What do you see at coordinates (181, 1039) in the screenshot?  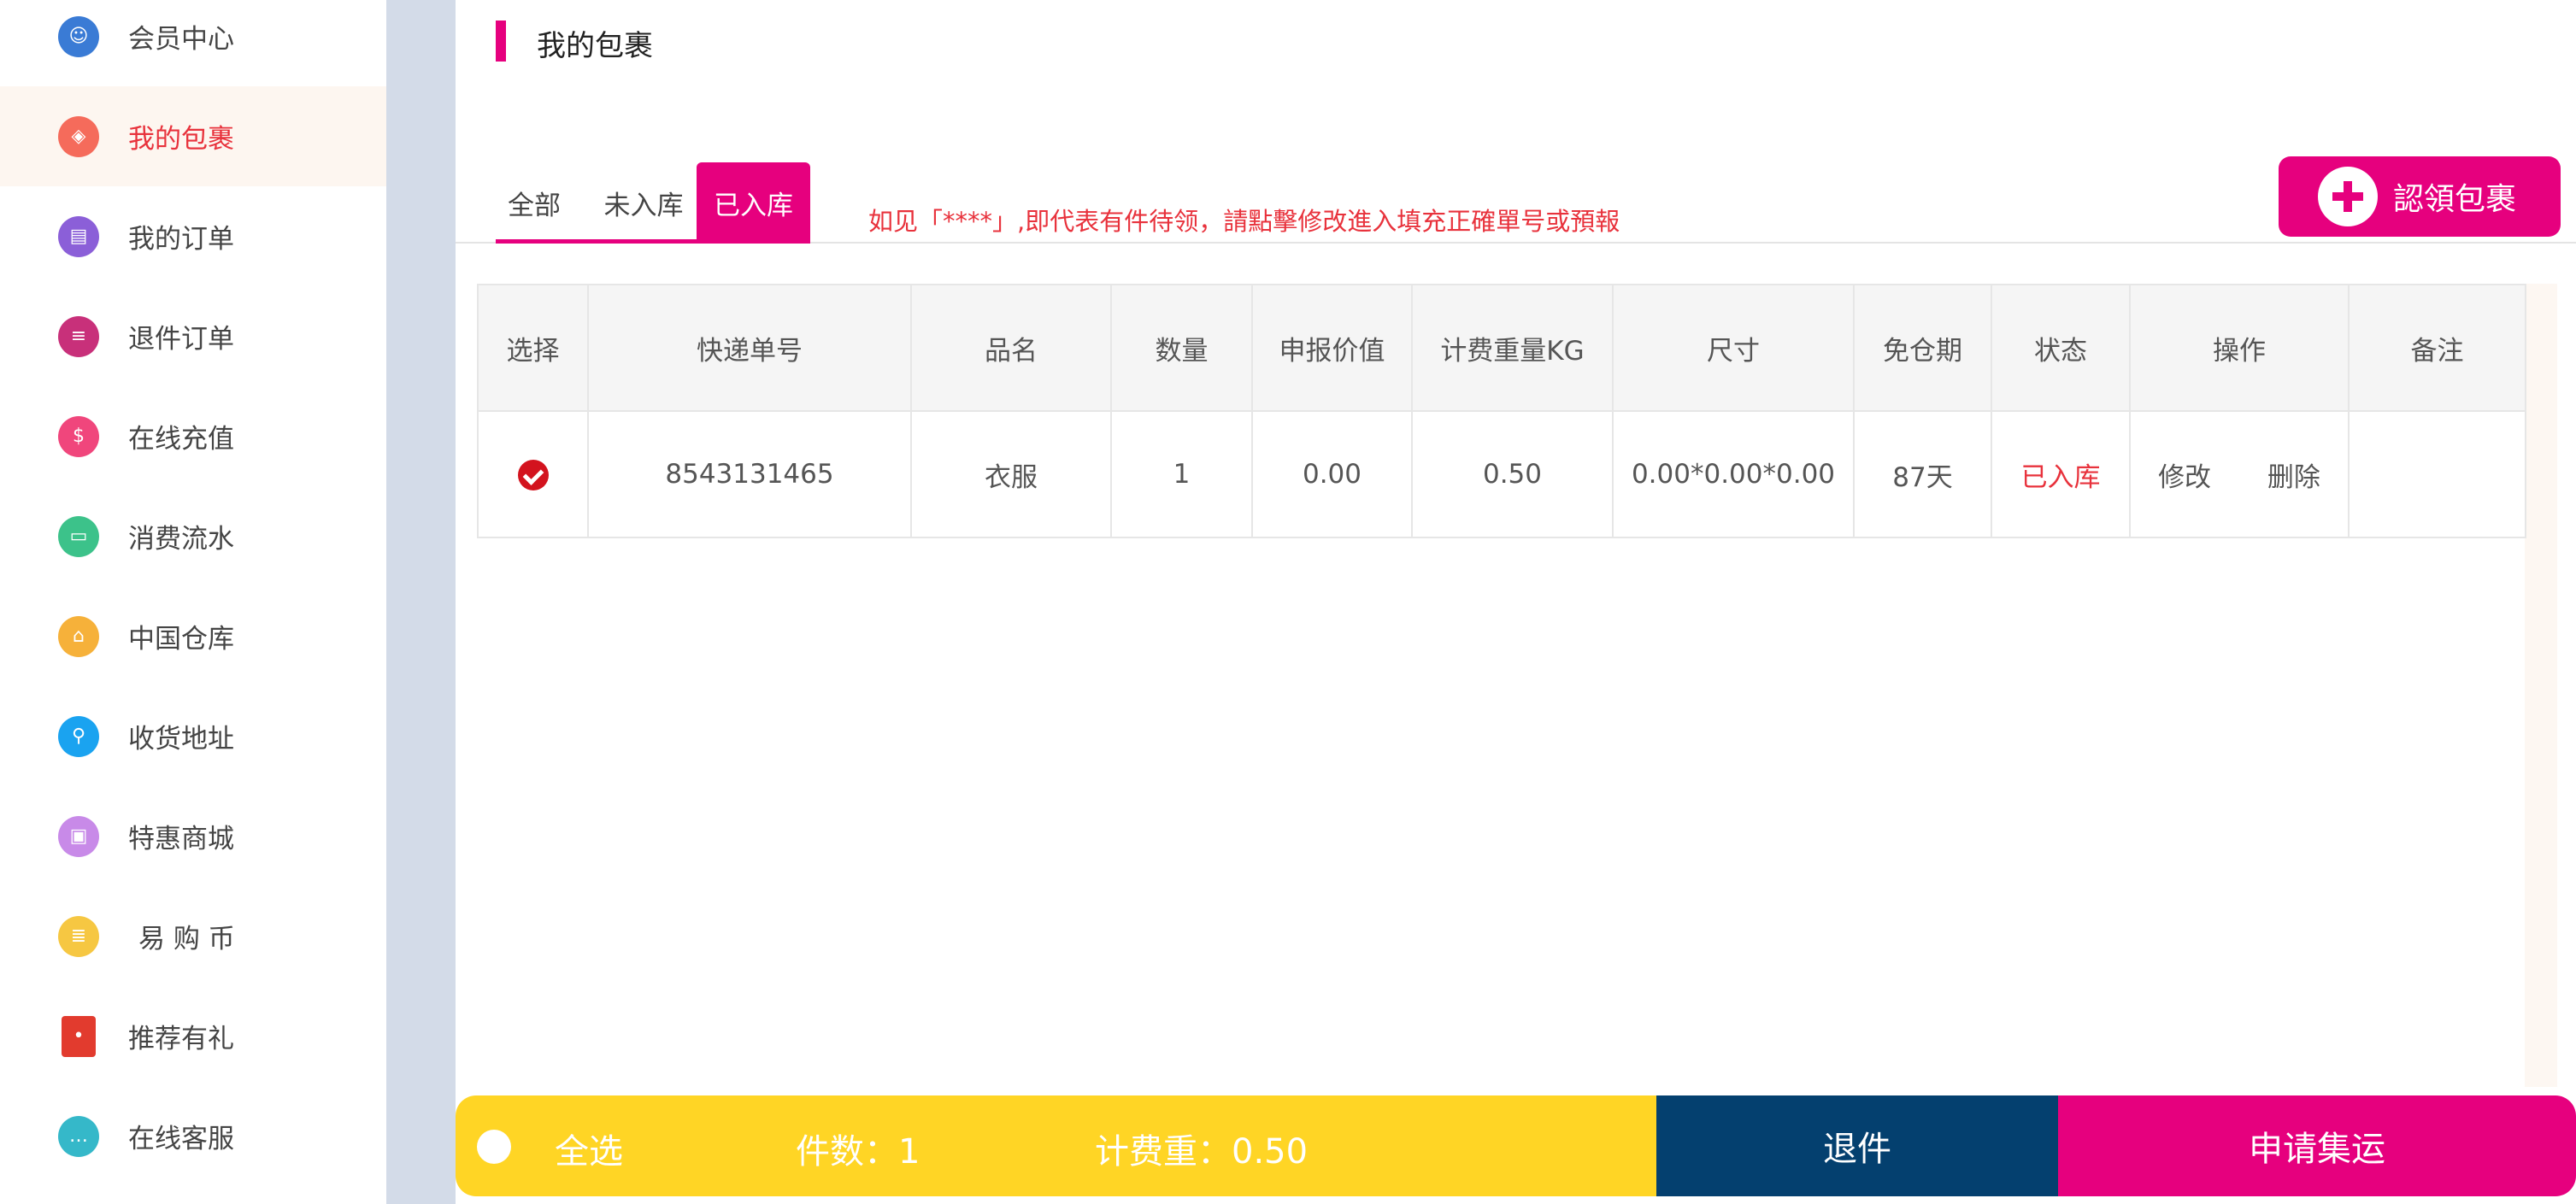 I see `sidebar-item-label: 推荐有礼` at bounding box center [181, 1039].